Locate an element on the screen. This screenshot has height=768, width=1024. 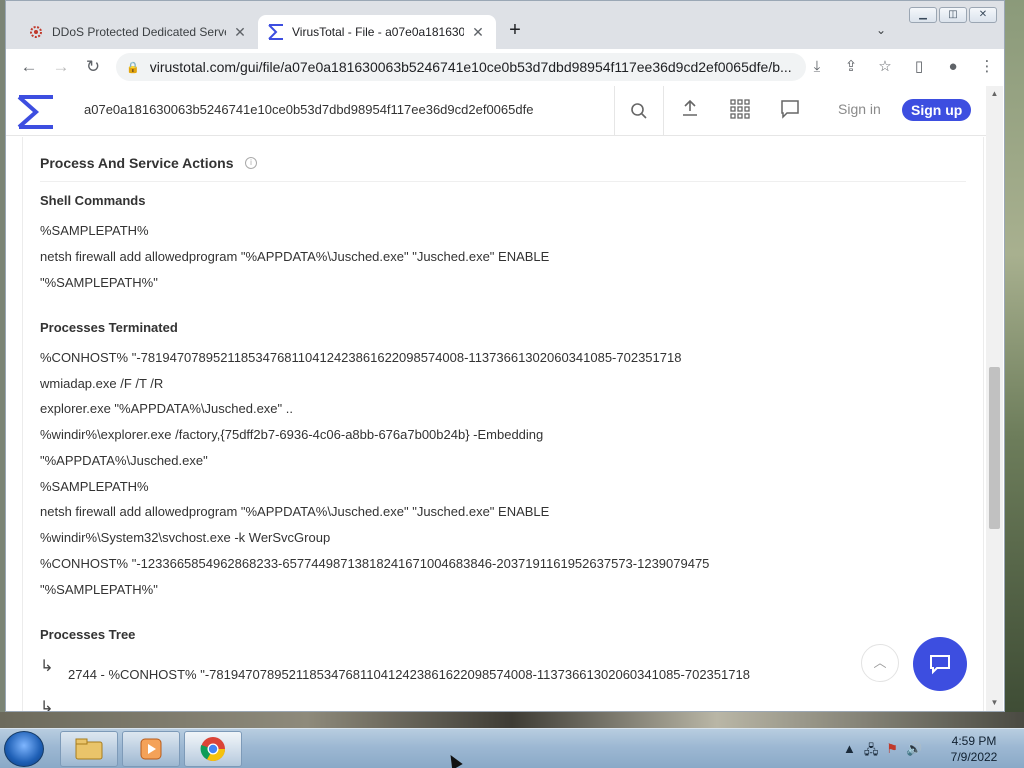
shell-command-item: "%SAMPLEPATH%" is located at coordinates (99, 282).